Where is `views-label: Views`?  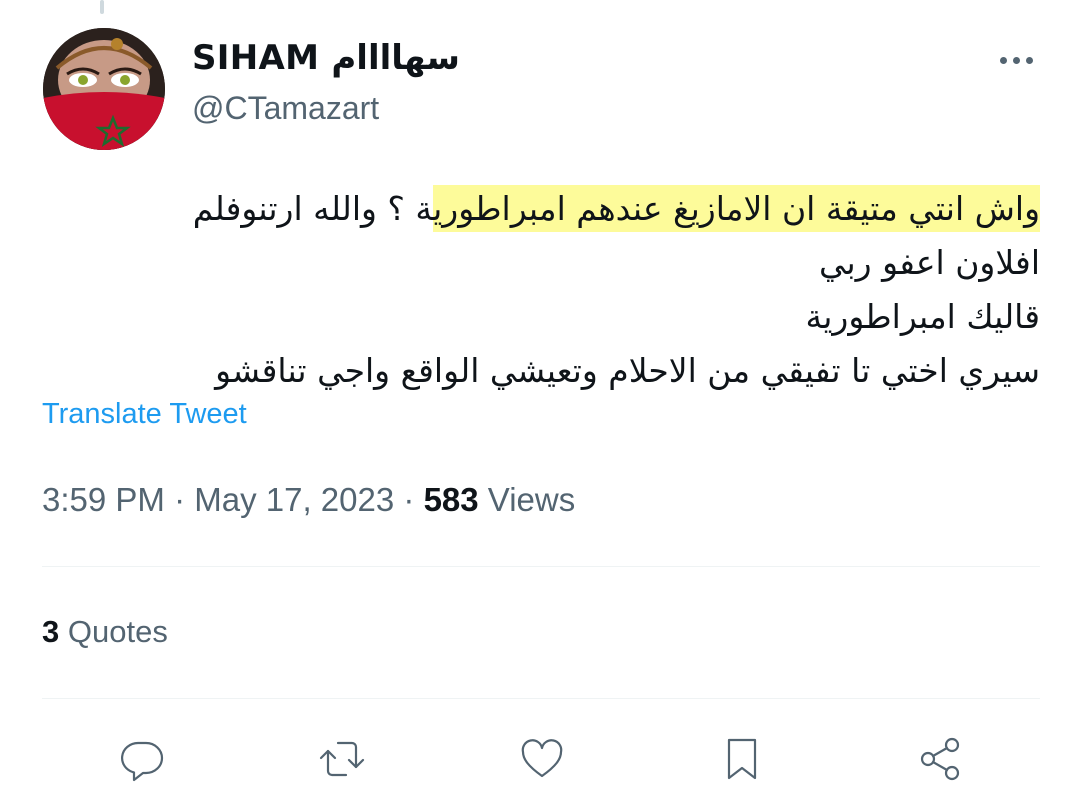 views-label: Views is located at coordinates (531, 499).